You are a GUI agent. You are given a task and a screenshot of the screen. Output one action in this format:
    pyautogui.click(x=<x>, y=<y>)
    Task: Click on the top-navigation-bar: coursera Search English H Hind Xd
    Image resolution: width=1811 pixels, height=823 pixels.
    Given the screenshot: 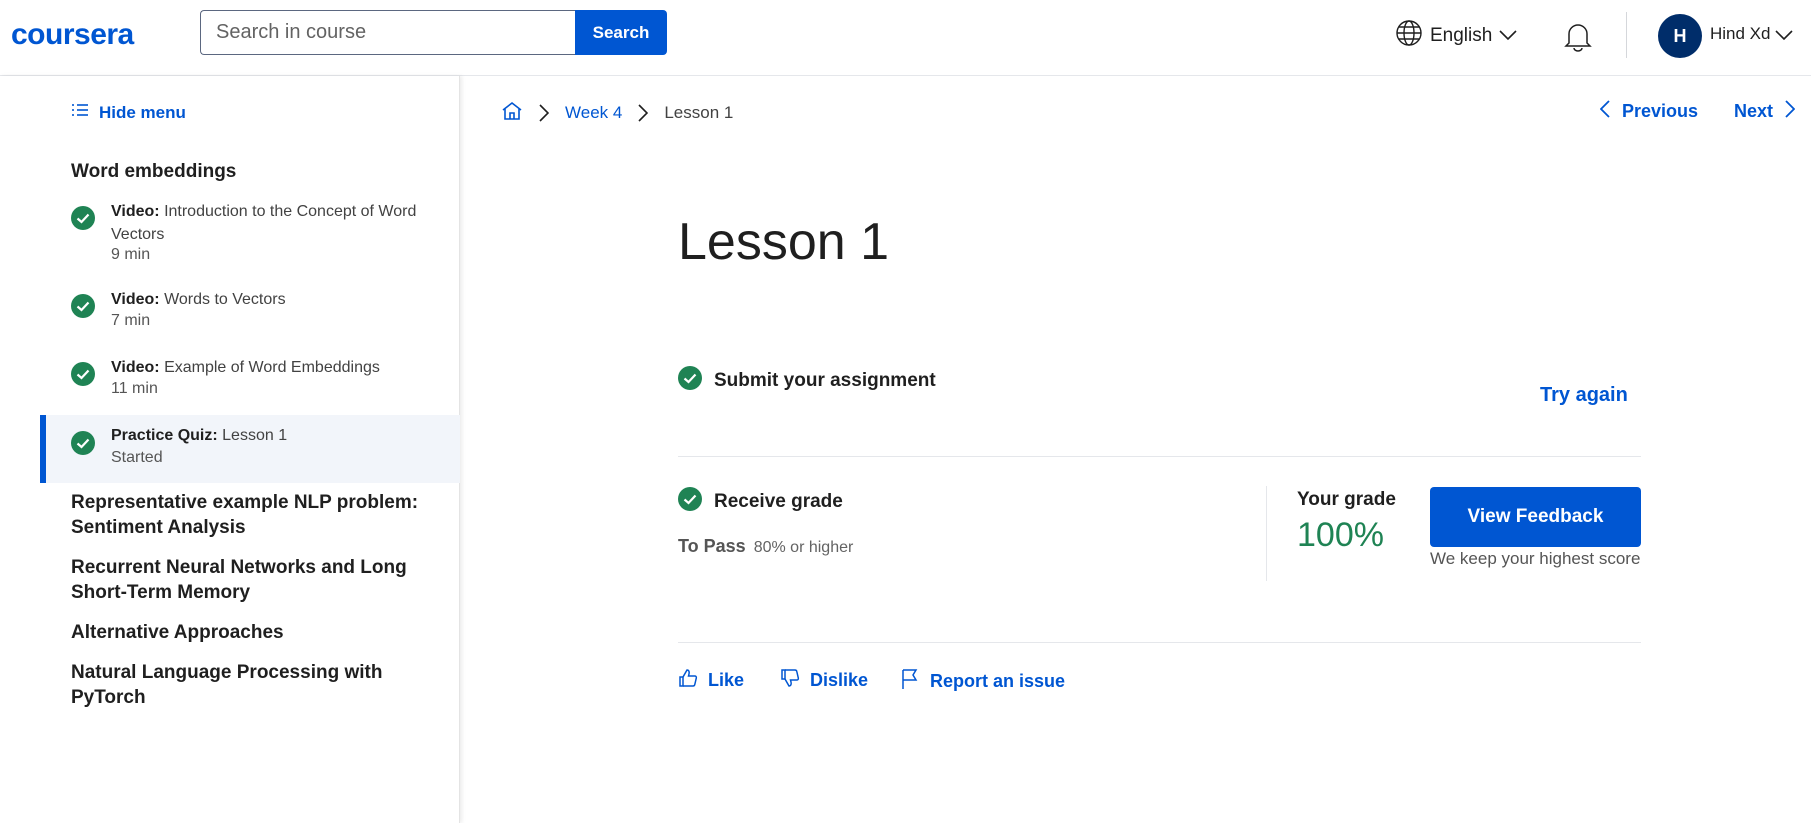 What is the action you would take?
    pyautogui.click(x=905, y=38)
    